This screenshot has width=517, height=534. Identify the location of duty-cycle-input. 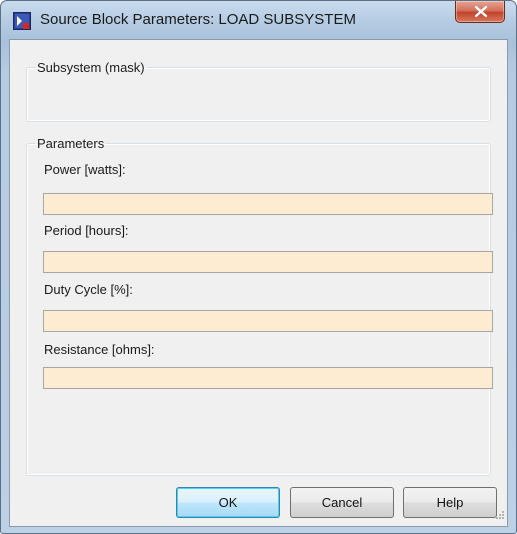
(268, 321).